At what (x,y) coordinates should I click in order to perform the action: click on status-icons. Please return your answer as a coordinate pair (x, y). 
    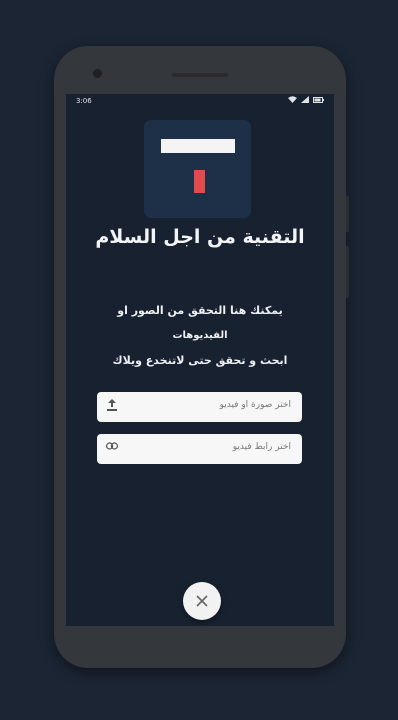
    Looking at the image, I should click on (306, 101).